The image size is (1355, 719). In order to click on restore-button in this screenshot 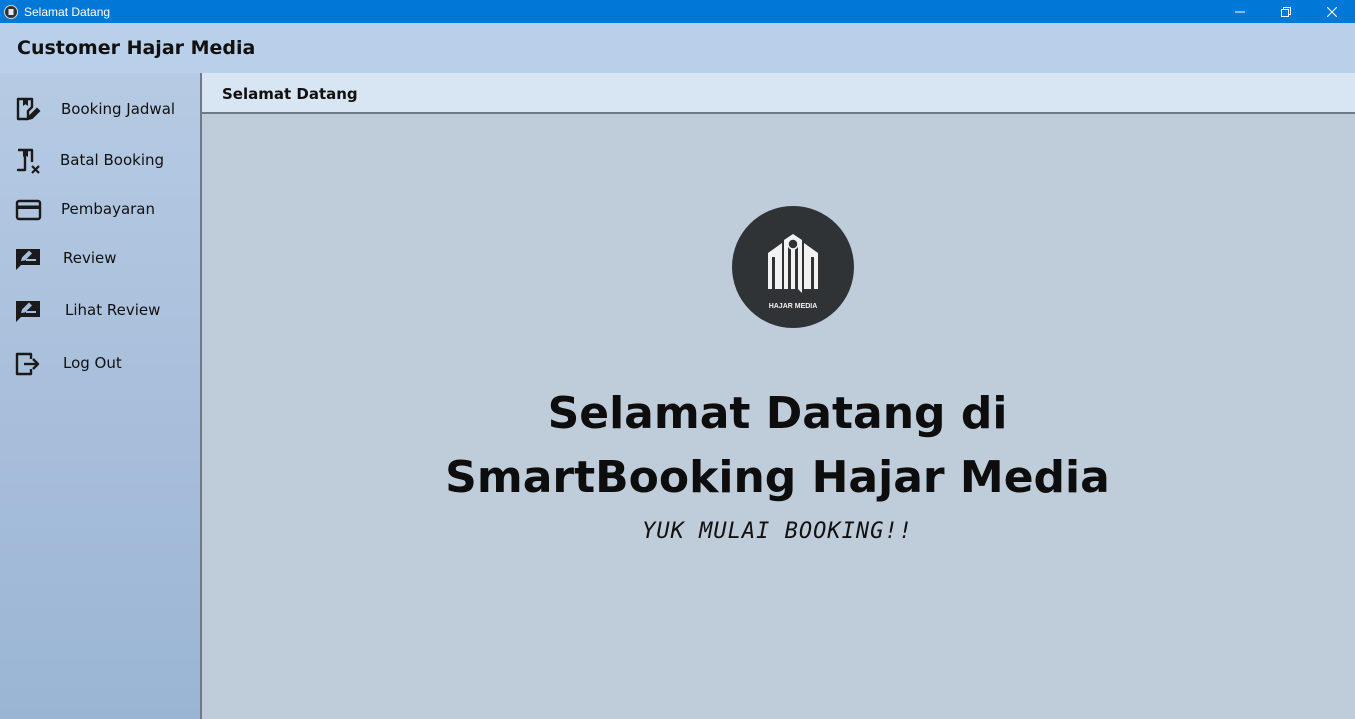, I will do `click(1286, 11)`.